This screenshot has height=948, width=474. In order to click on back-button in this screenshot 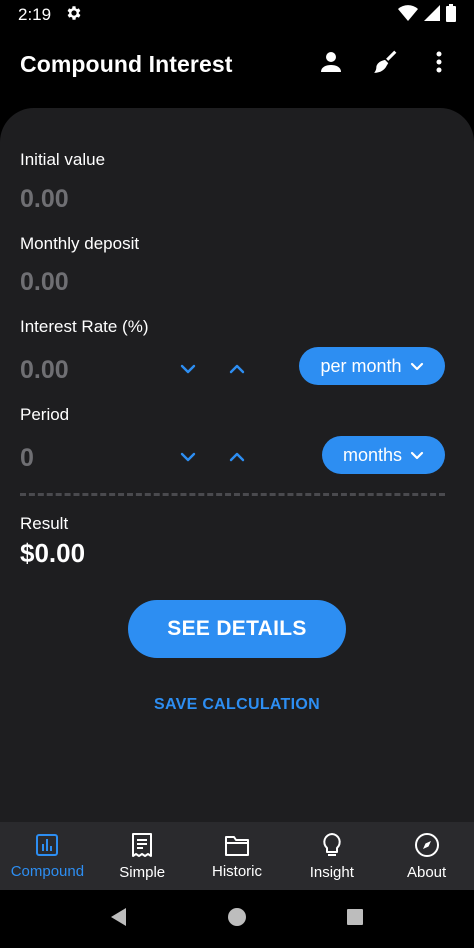, I will do `click(119, 919)`.